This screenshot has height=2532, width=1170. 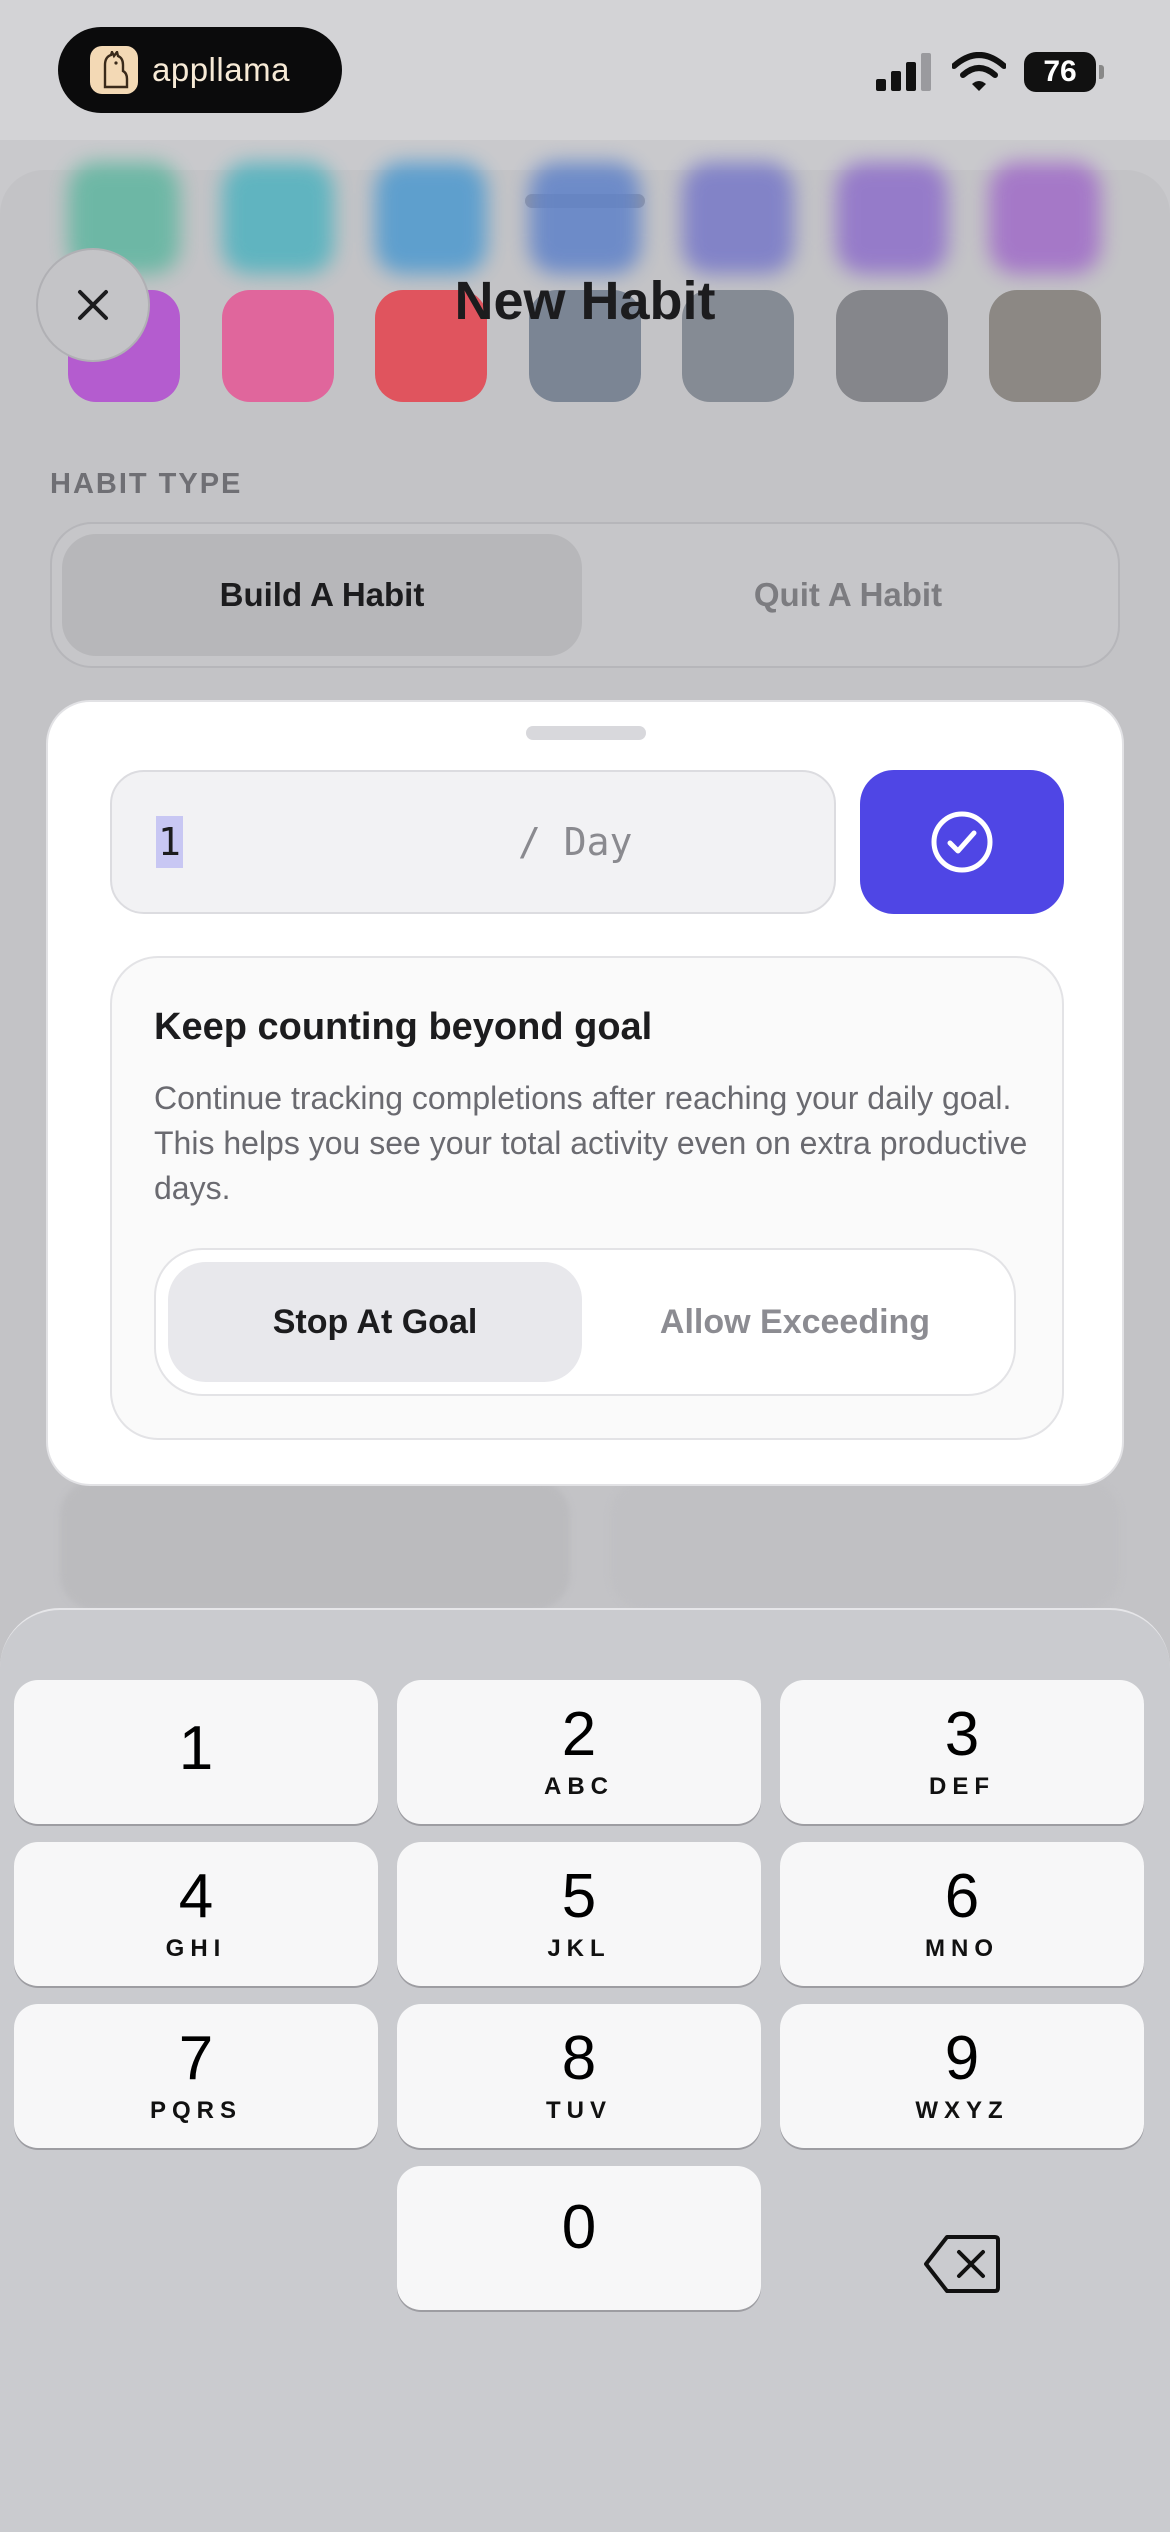 I want to click on key-1: 1, so click(x=196, y=1752).